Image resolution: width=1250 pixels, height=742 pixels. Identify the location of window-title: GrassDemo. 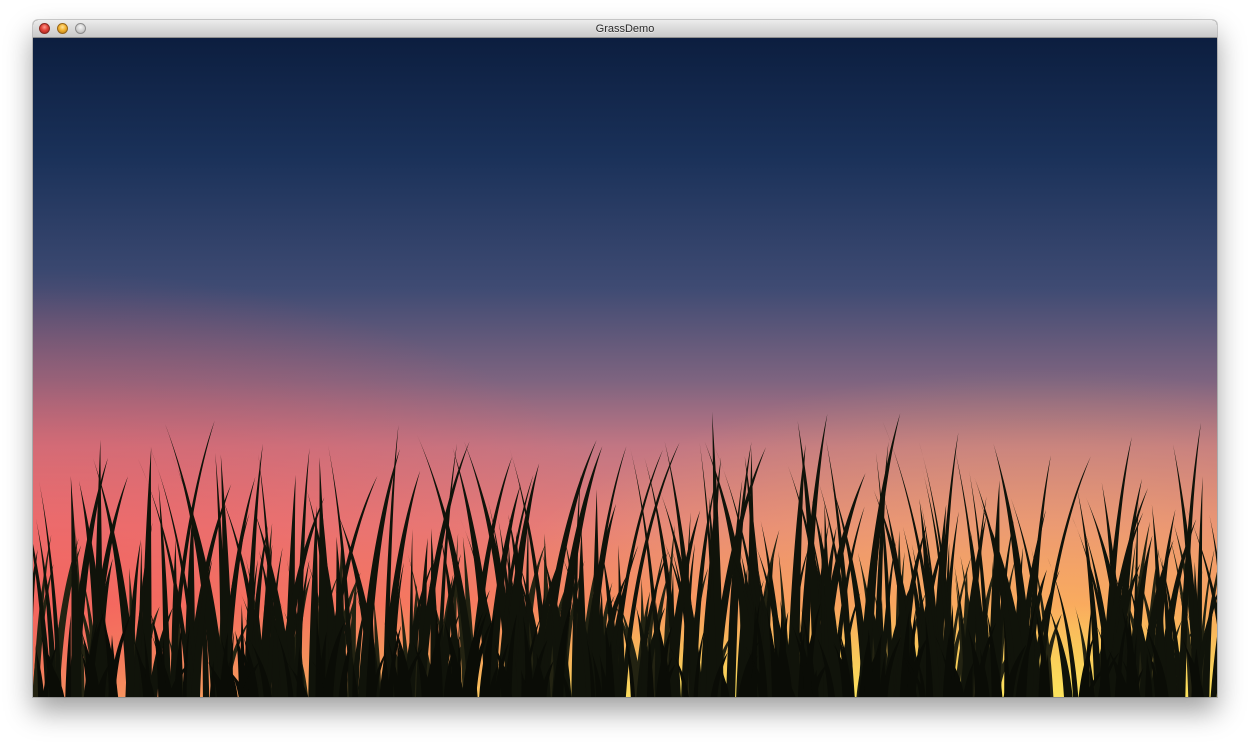
(625, 29).